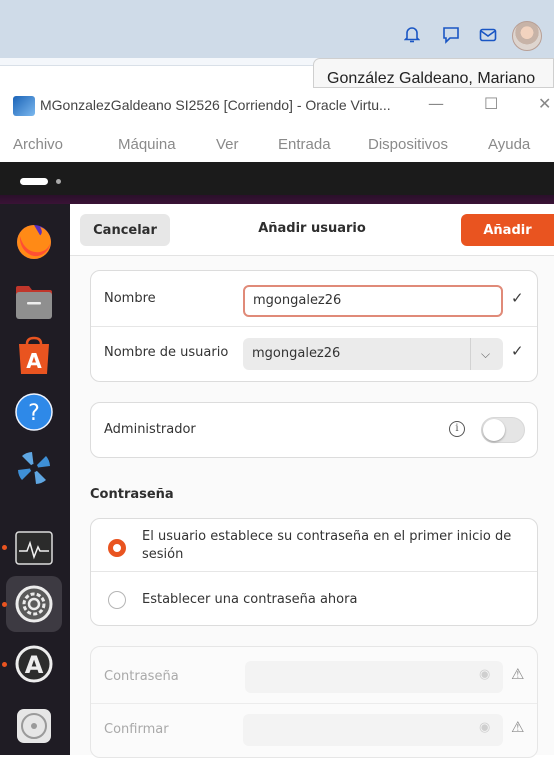 Image resolution: width=554 pixels, height=758 pixels. I want to click on username-combo: mgongalez26 ⌵, so click(373, 354).